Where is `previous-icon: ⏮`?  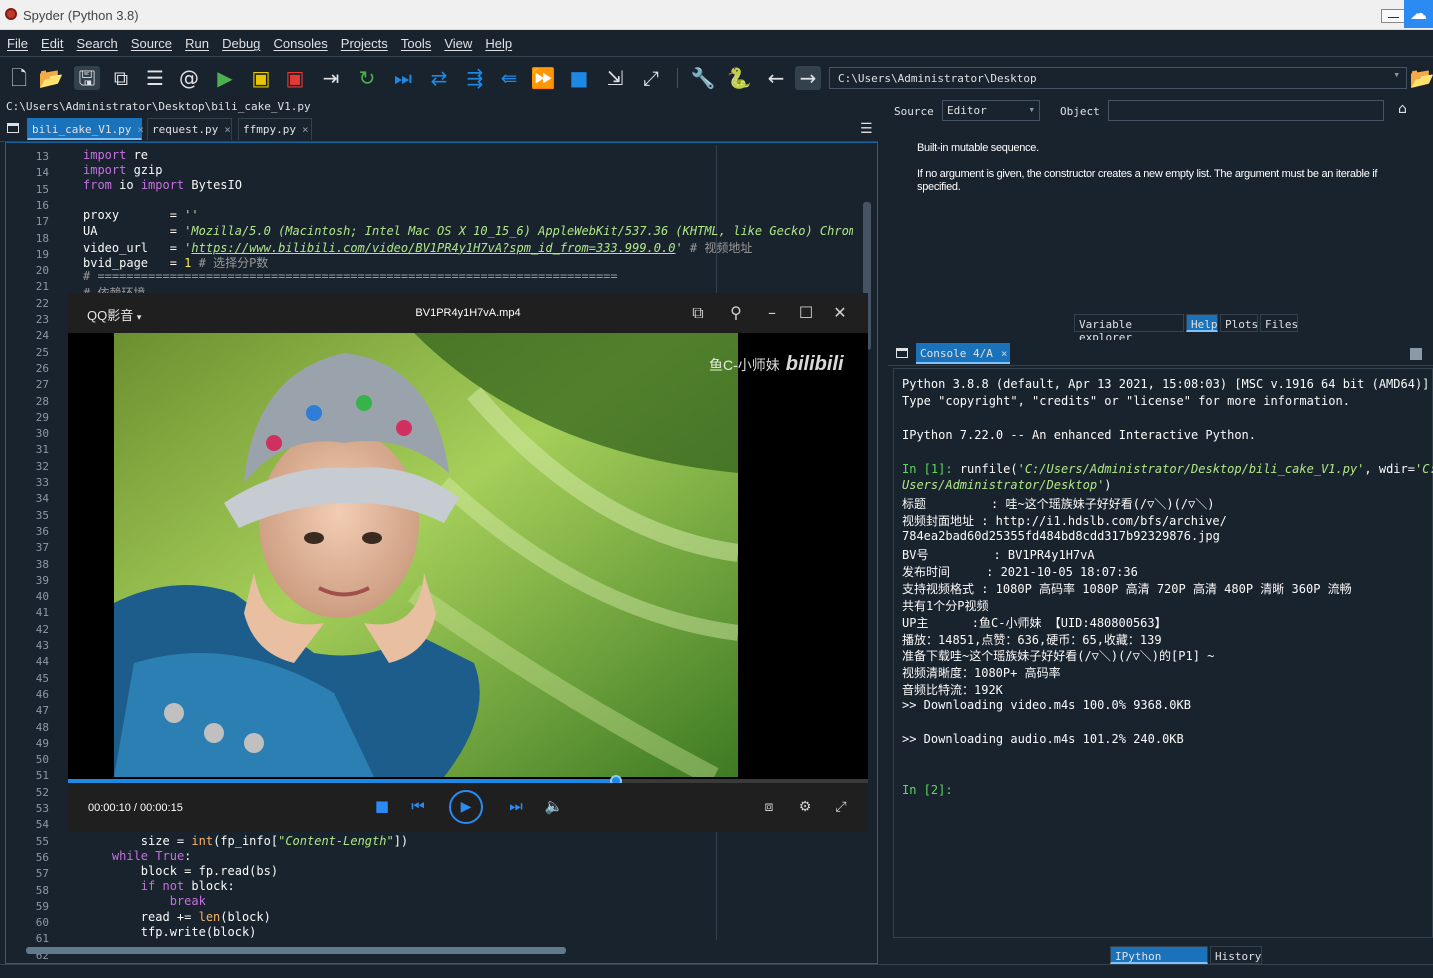
previous-icon: ⏮ is located at coordinates (418, 806).